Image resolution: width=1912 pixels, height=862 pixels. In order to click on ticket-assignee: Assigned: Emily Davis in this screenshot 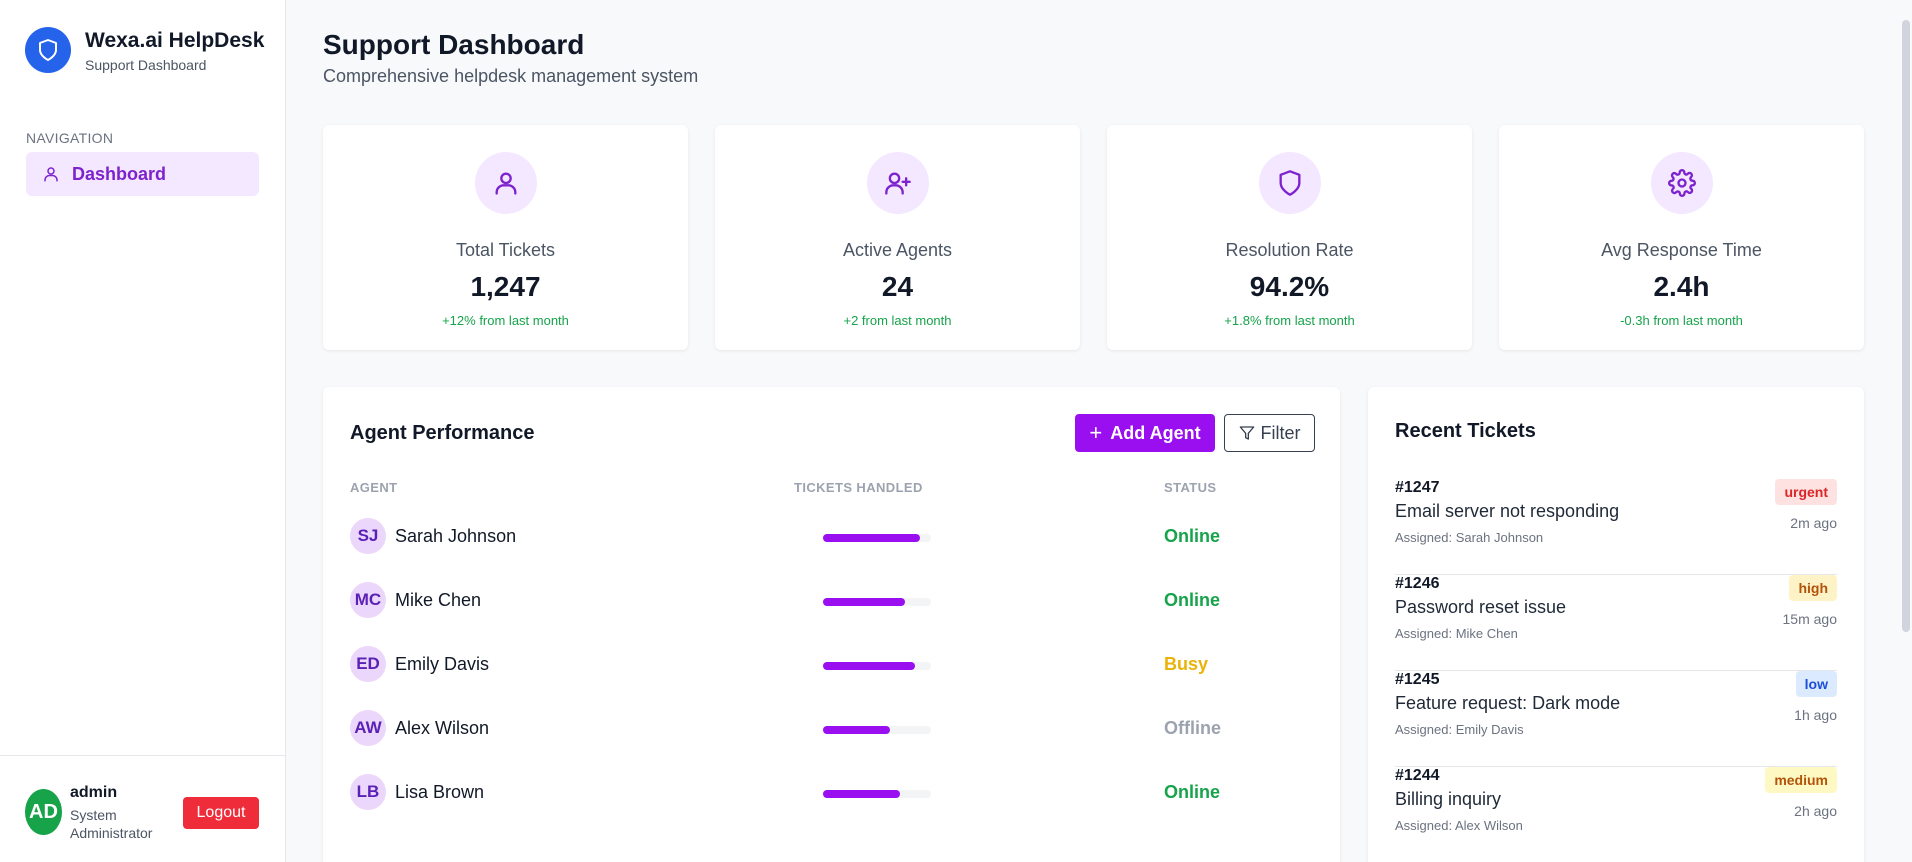, I will do `click(1459, 729)`.